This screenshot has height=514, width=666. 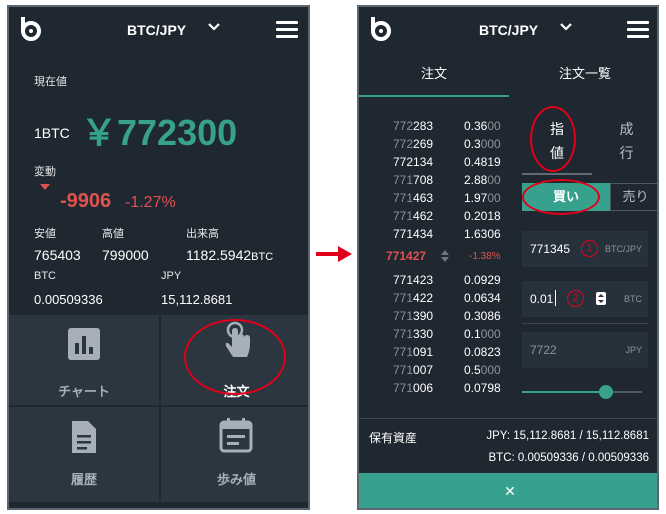 I want to click on tile-history: 履歴, so click(x=84, y=454).